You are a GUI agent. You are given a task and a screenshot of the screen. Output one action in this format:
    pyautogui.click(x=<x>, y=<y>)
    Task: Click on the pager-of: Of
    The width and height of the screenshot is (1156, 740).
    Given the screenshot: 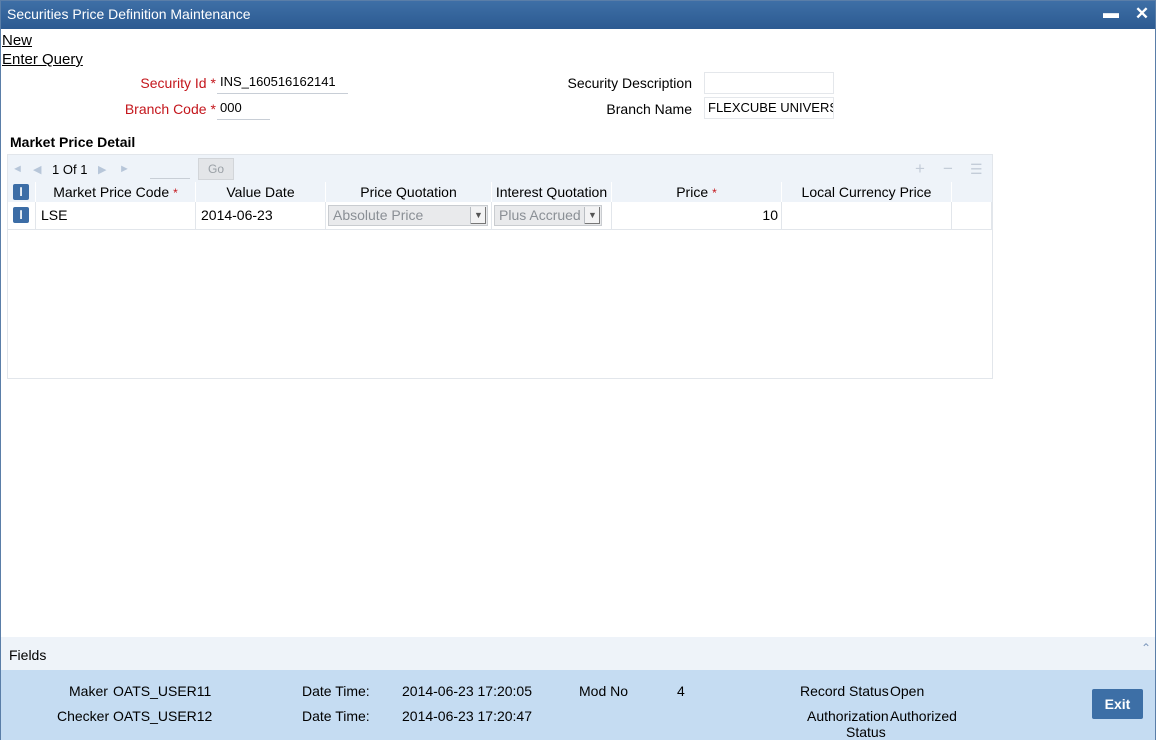 What is the action you would take?
    pyautogui.click(x=69, y=169)
    